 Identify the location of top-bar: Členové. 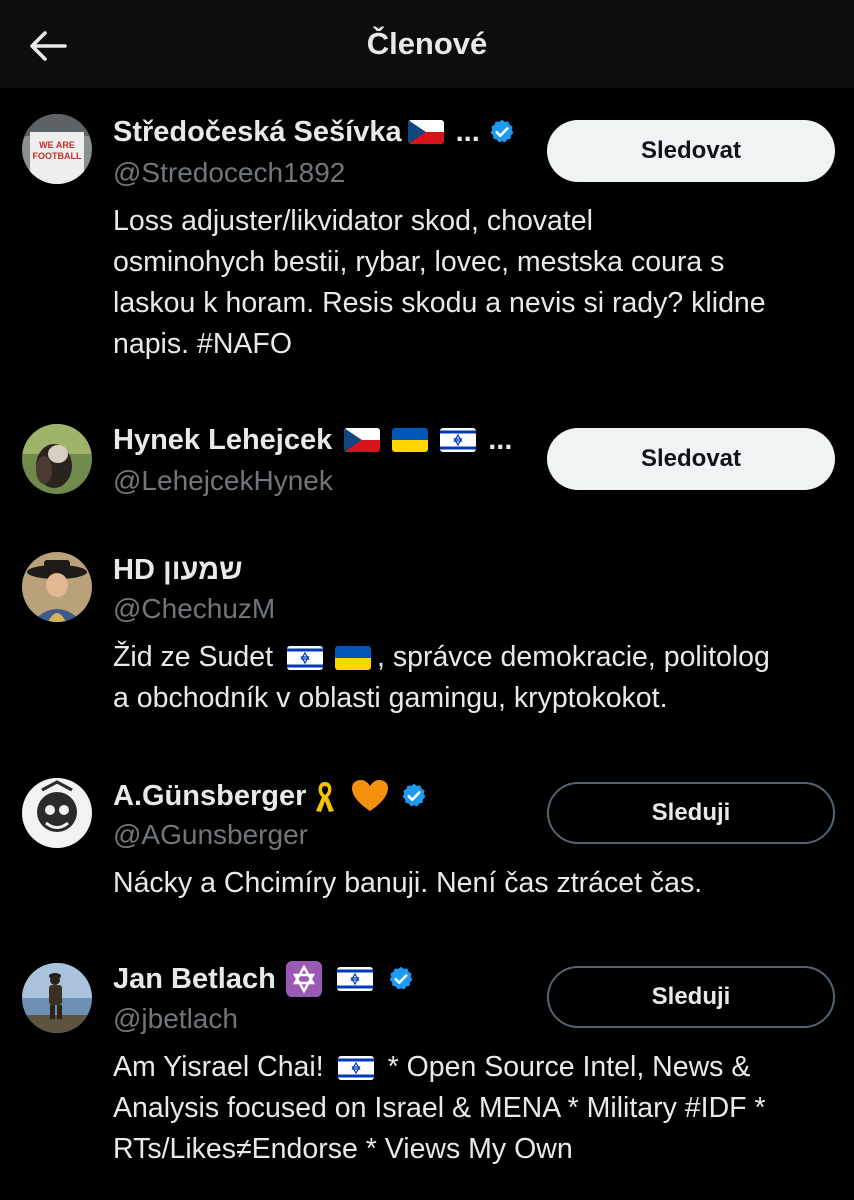
(427, 44).